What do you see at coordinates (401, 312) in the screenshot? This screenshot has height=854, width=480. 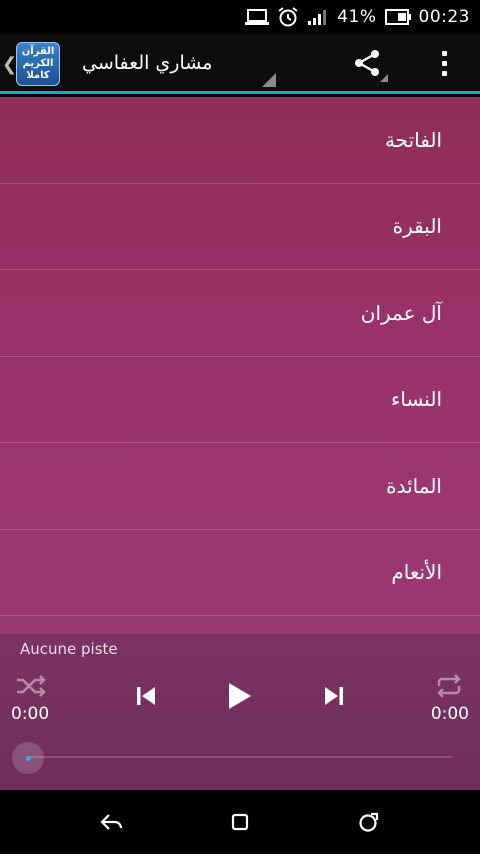 I see `surah-label: آل عمران` at bounding box center [401, 312].